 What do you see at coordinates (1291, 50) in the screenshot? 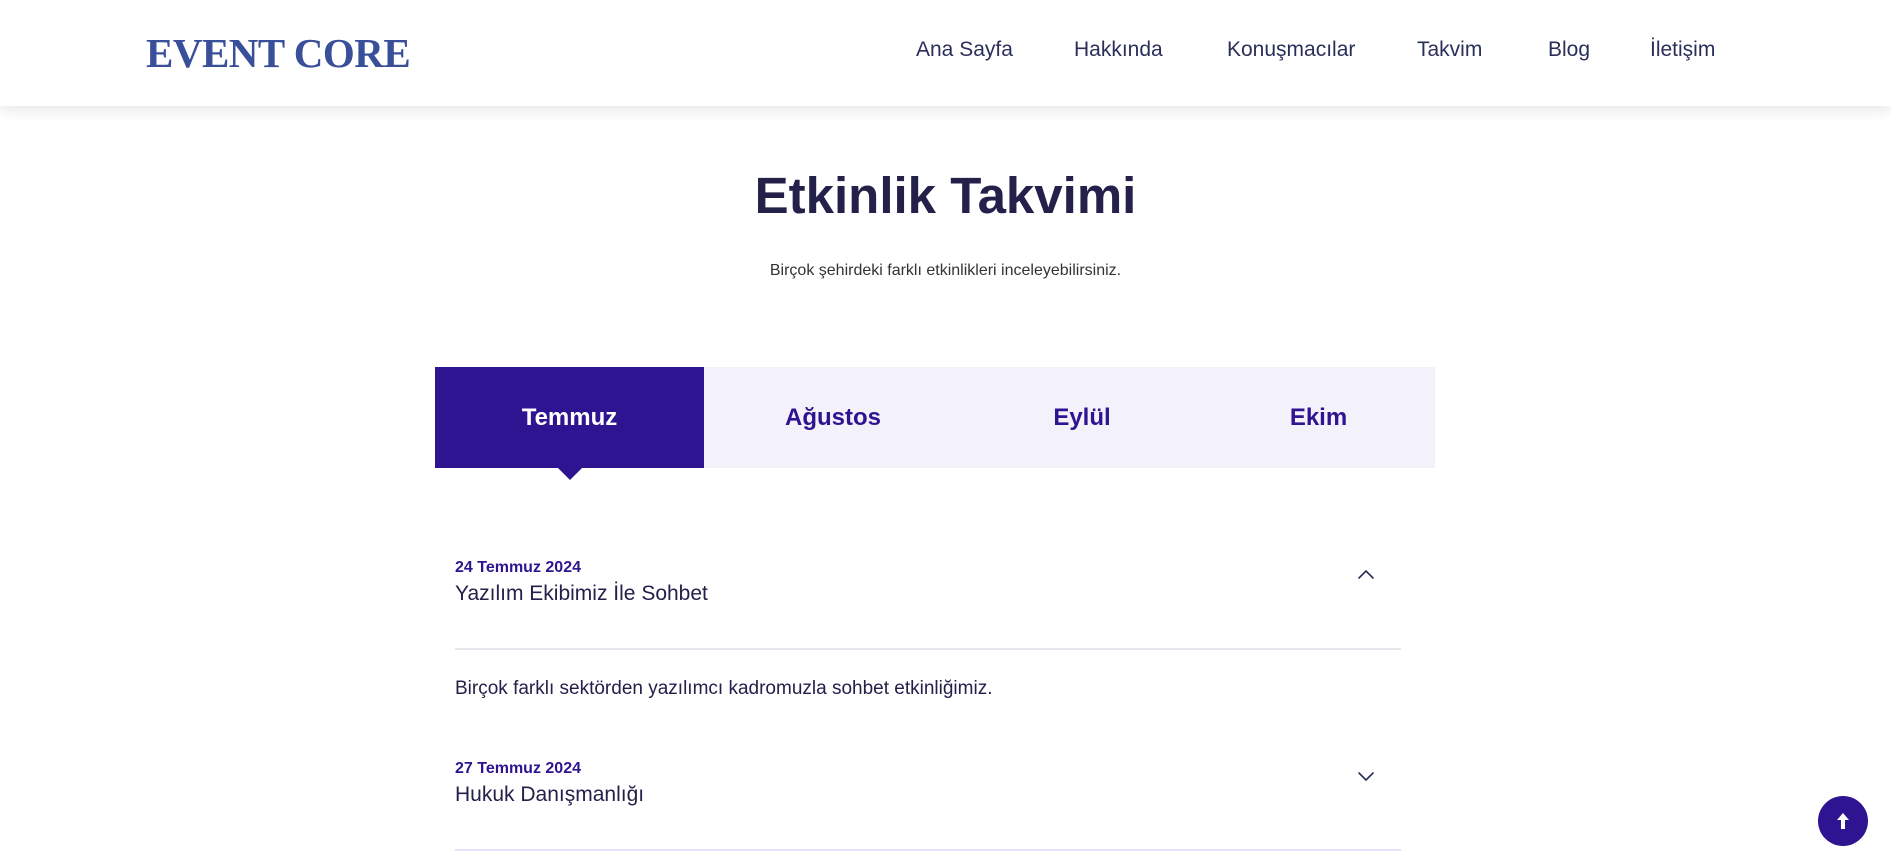
I see `nav-link-konusmacilar: Konuşmacılar` at bounding box center [1291, 50].